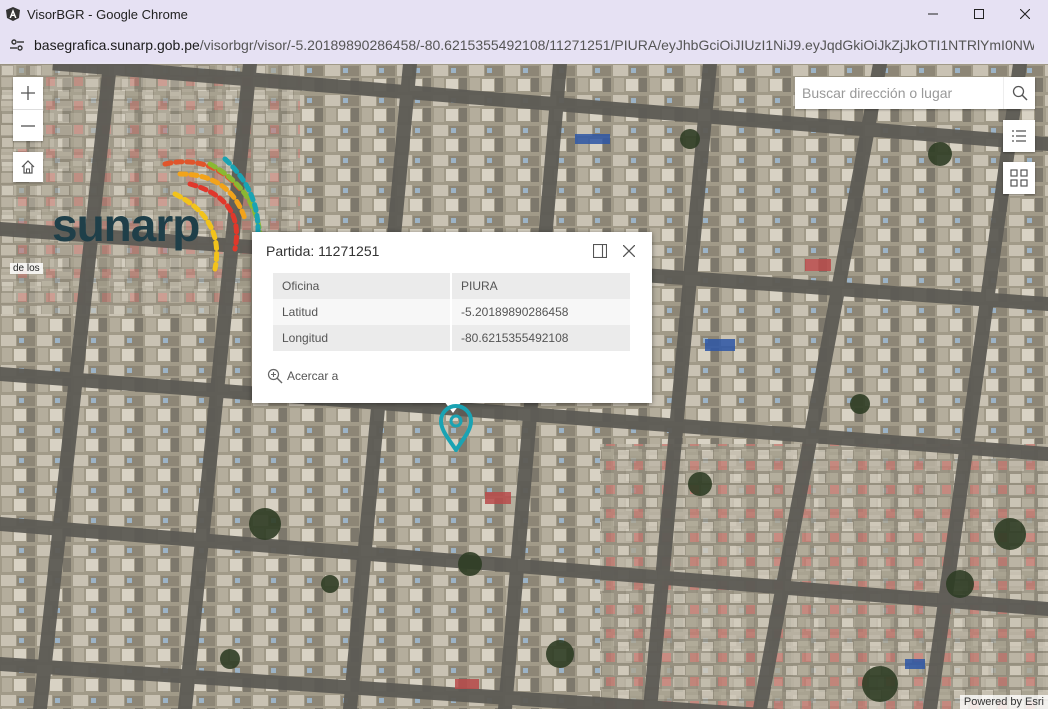  I want to click on window-controls, so click(979, 14).